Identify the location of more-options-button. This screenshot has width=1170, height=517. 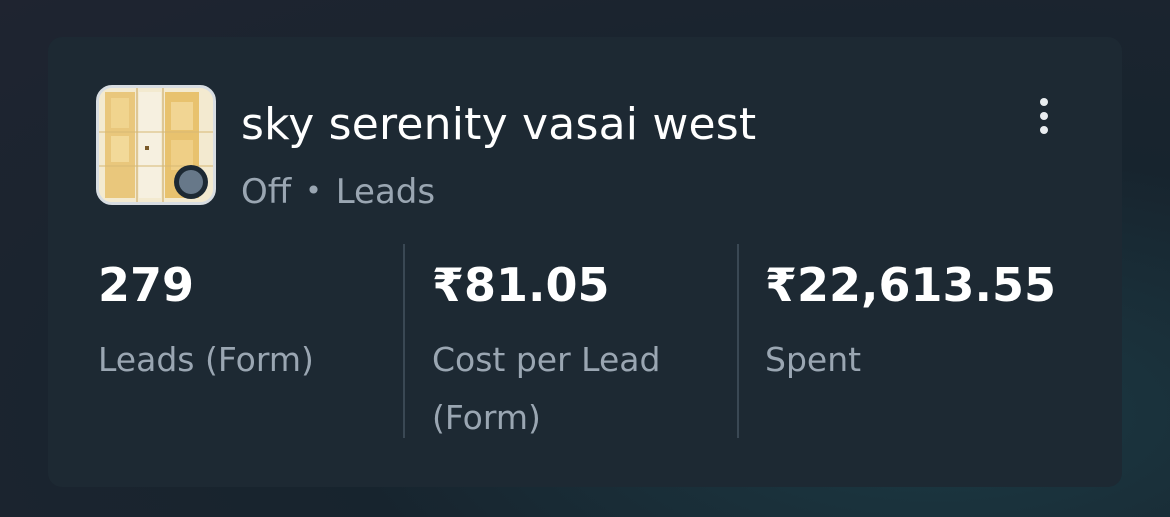
(1044, 116).